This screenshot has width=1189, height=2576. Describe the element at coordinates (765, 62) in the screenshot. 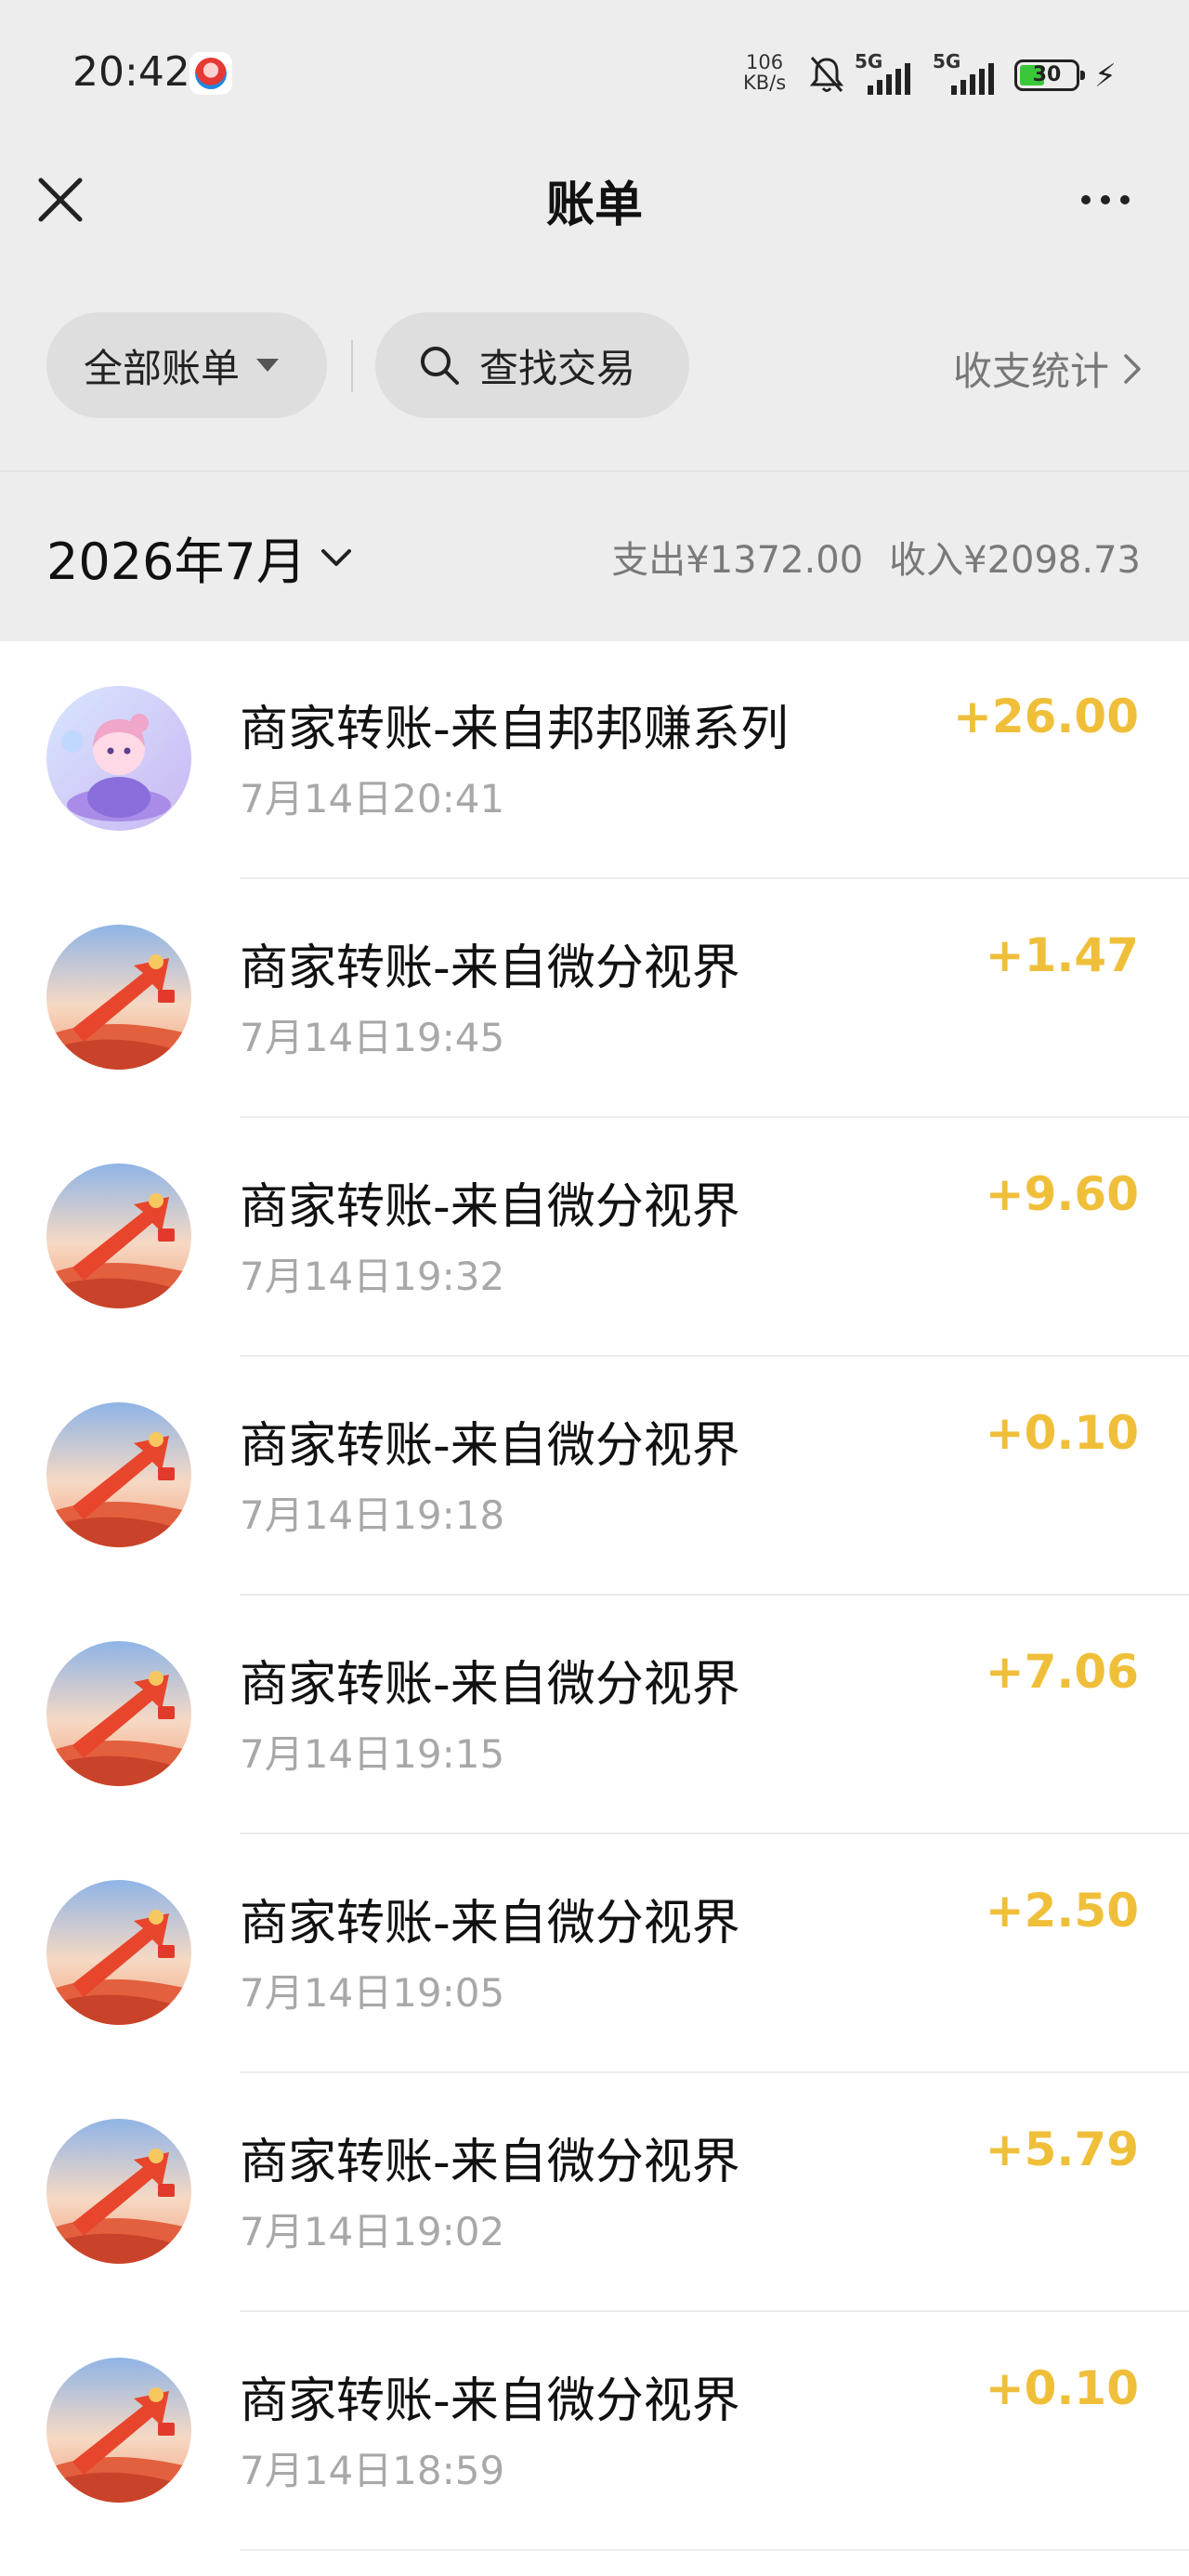

I see `network-speed-value: 106` at that location.